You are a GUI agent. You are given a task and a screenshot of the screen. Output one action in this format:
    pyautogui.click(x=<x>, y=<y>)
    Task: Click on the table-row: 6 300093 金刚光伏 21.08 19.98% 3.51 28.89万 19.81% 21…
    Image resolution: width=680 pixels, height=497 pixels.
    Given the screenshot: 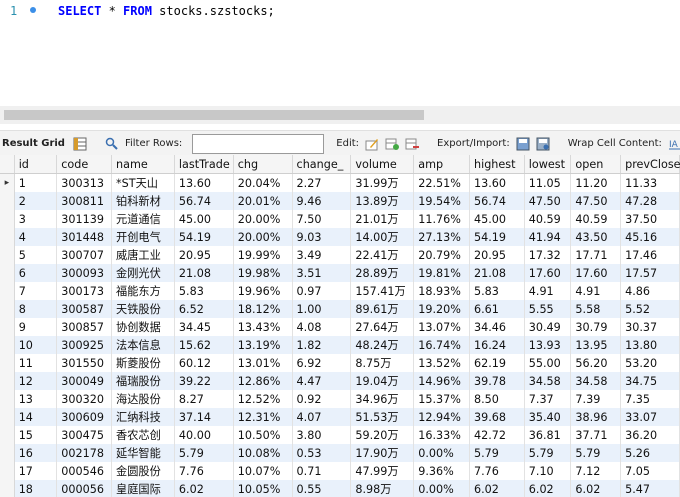 What is the action you would take?
    pyautogui.click(x=340, y=273)
    